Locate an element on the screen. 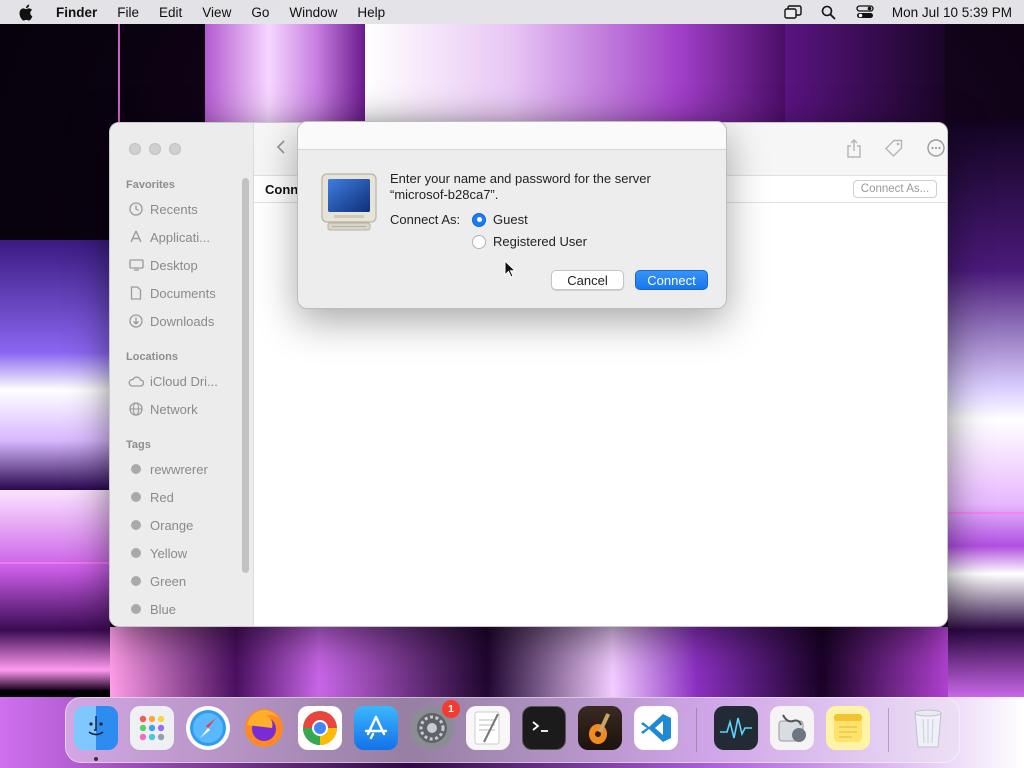 The height and width of the screenshot is (768, 1024). connect-button: Connect is located at coordinates (671, 280).